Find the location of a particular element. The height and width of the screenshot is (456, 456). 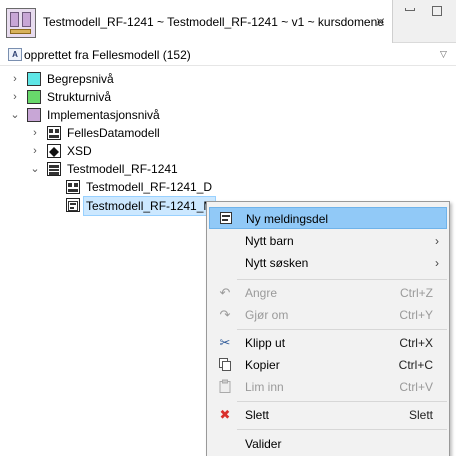

close-icon: ⨯ is located at coordinates (380, 22).